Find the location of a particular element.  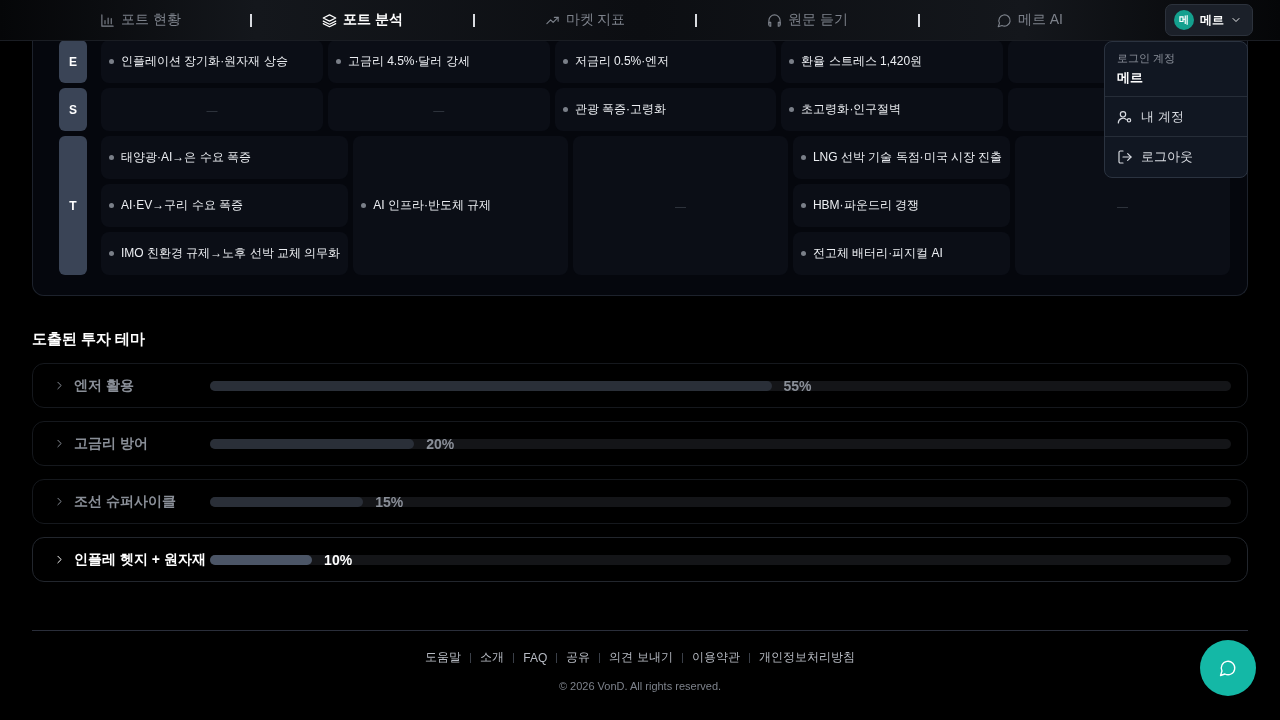

factor-text: LNG 선박 기술 독점·미국 시장 진출 is located at coordinates (907, 157).